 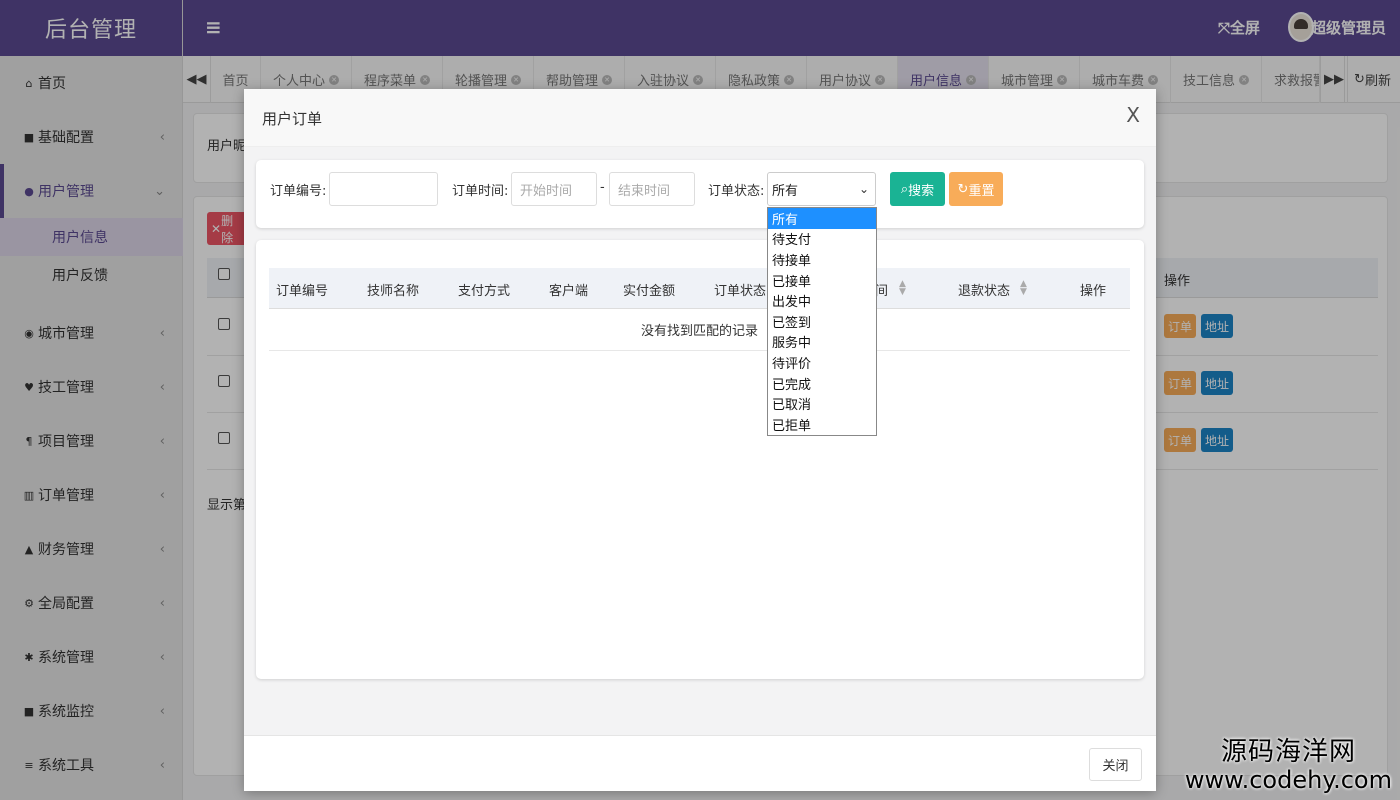 What do you see at coordinates (699, 330) in the screenshot?
I see `empty-table-message: 没有找到匹配的记录` at bounding box center [699, 330].